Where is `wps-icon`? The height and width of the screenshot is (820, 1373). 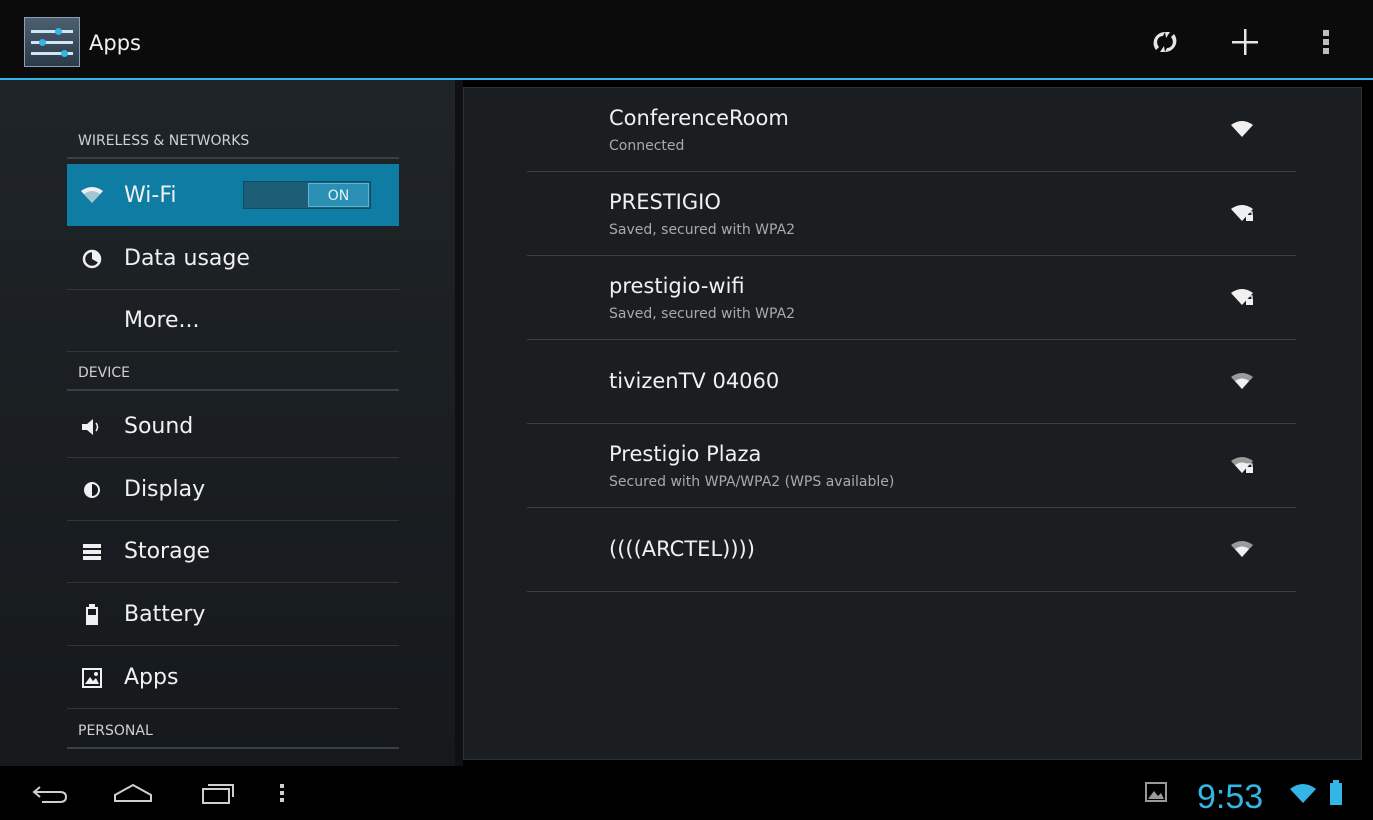
wps-icon is located at coordinates (1165, 42).